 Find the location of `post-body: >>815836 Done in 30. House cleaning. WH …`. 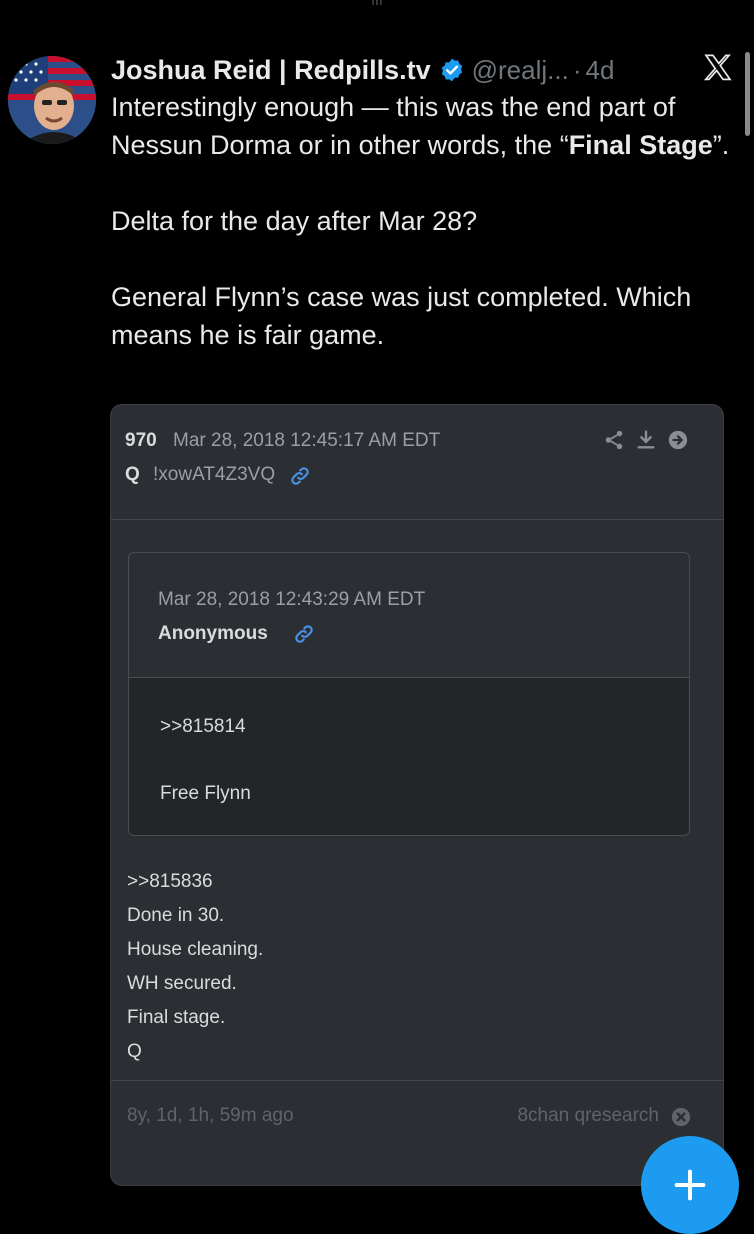

post-body: >>815836 Done in 30. House cleaning. WH … is located at coordinates (195, 967).